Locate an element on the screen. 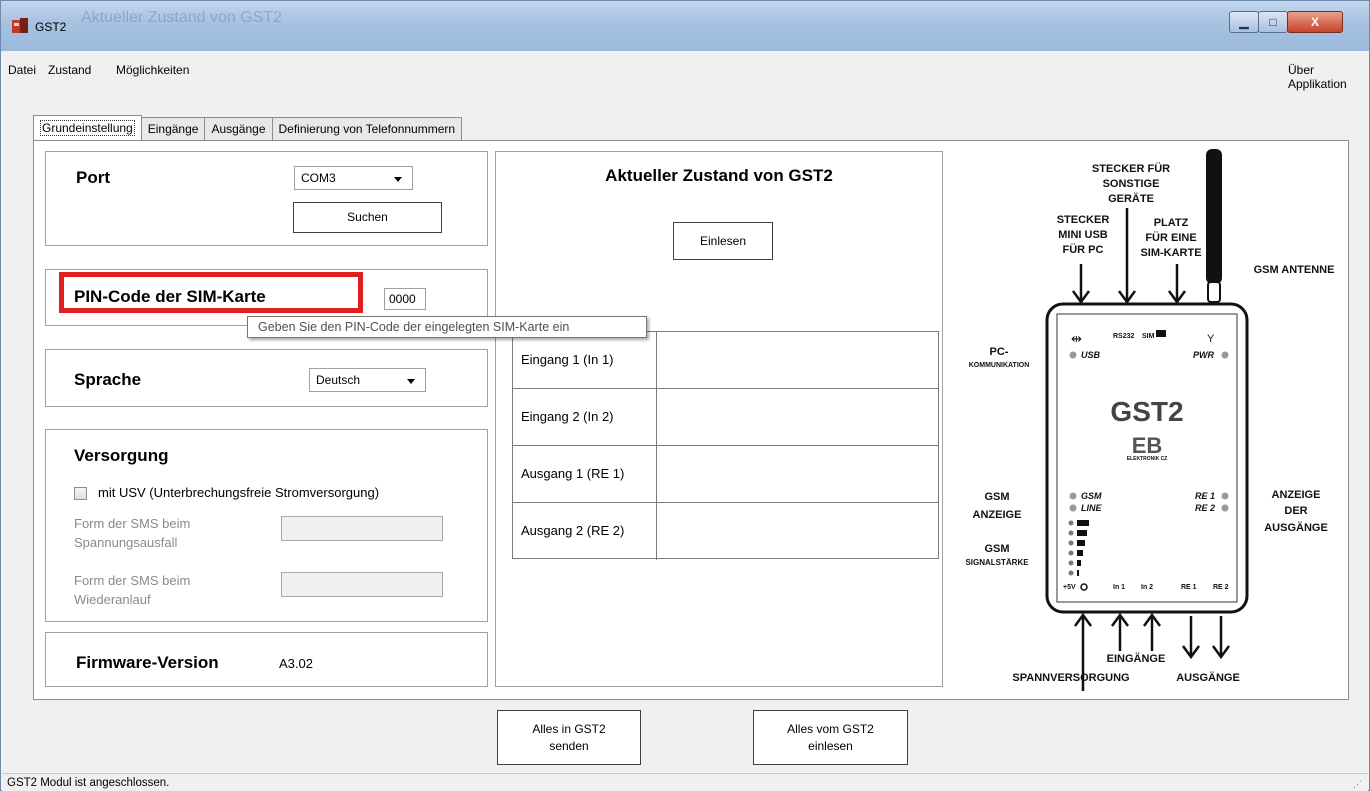  port-label: Port is located at coordinates (93, 177).